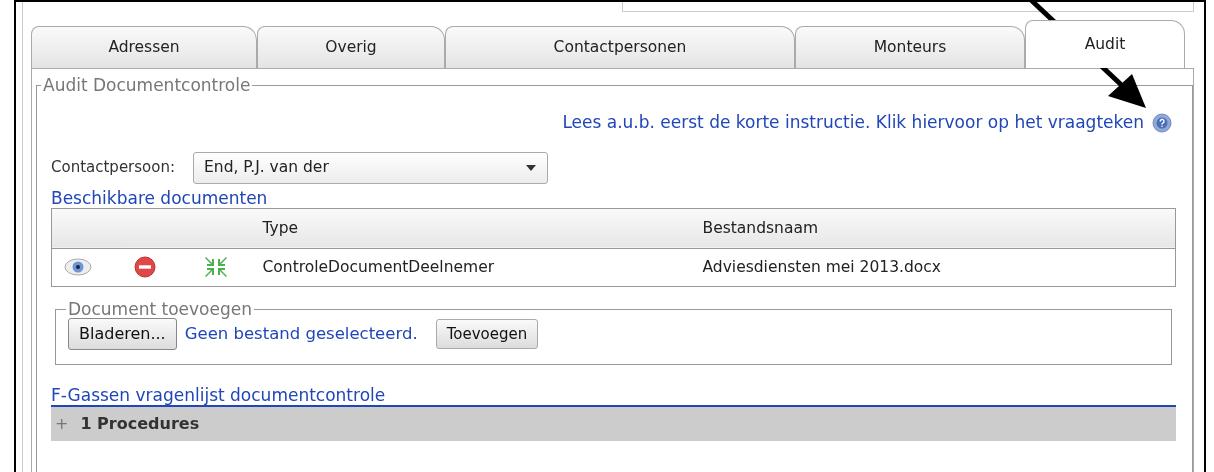  I want to click on column-header: Type, so click(481, 228).